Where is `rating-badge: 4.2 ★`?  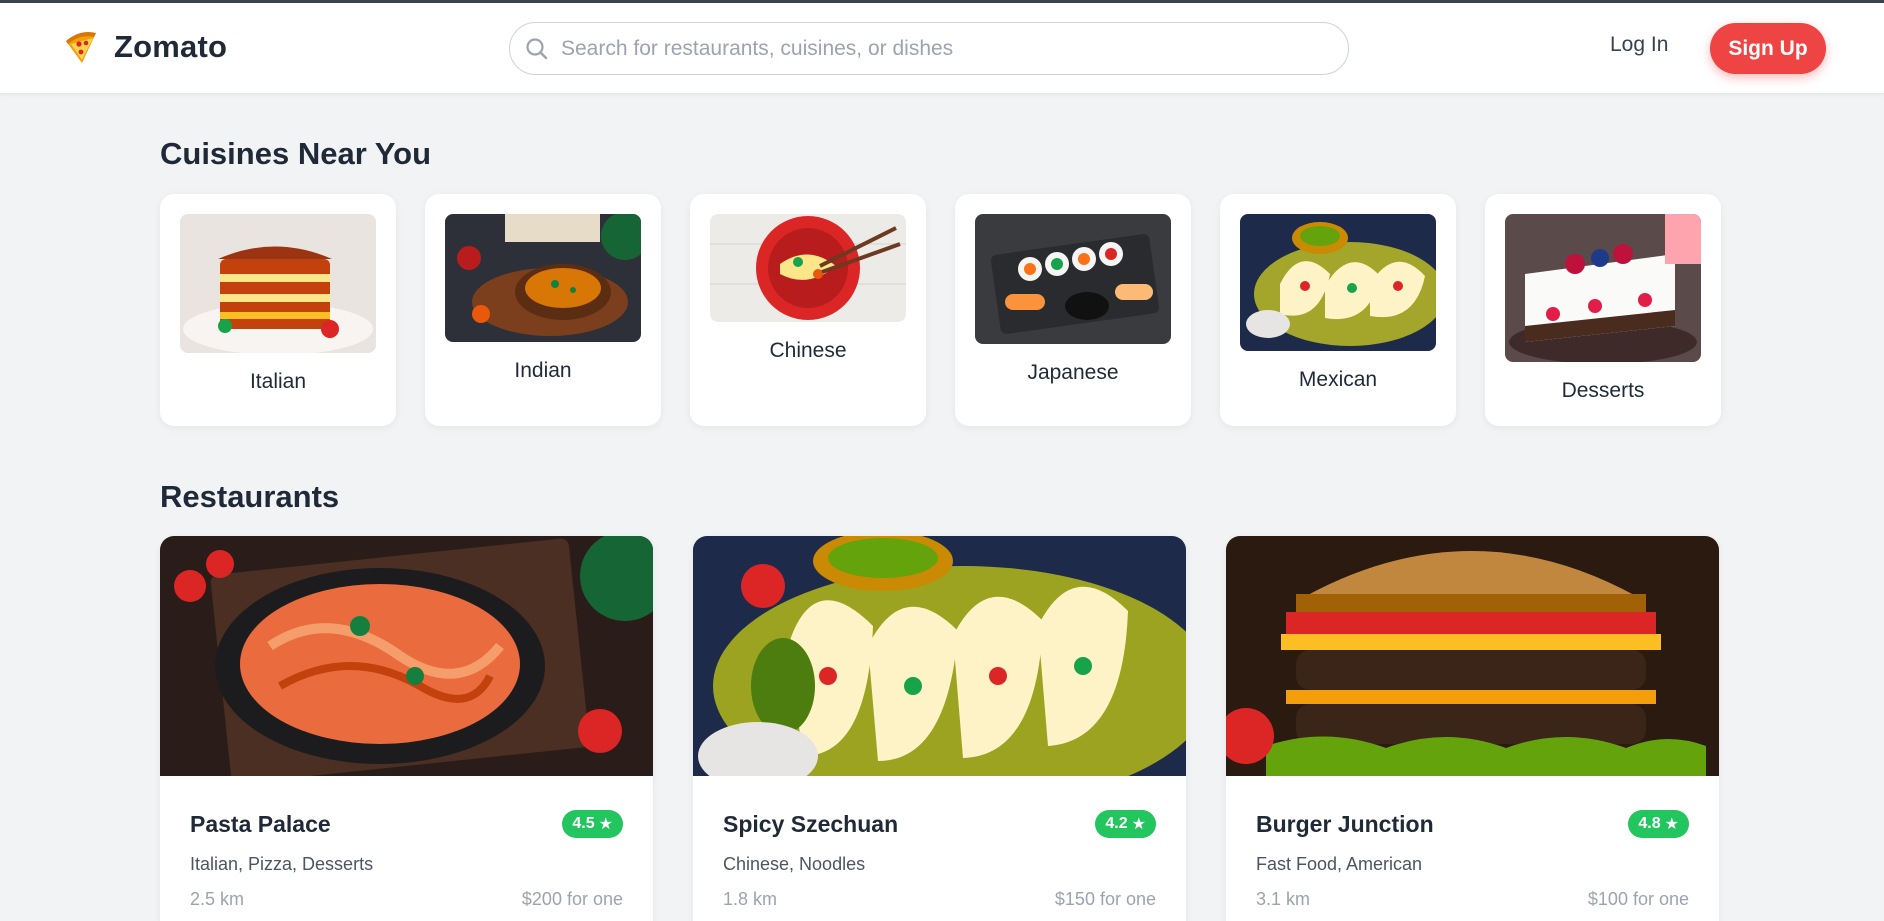
rating-badge: 4.2 ★ is located at coordinates (1125, 824).